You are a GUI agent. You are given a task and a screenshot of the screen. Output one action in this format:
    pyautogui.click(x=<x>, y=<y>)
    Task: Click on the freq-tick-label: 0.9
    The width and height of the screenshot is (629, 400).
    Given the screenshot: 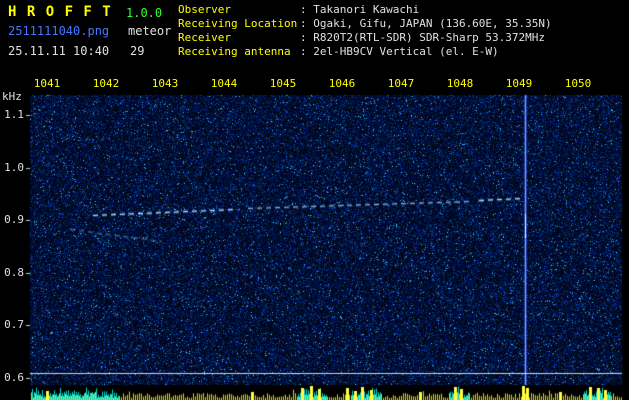 What is the action you would take?
    pyautogui.click(x=14, y=219)
    